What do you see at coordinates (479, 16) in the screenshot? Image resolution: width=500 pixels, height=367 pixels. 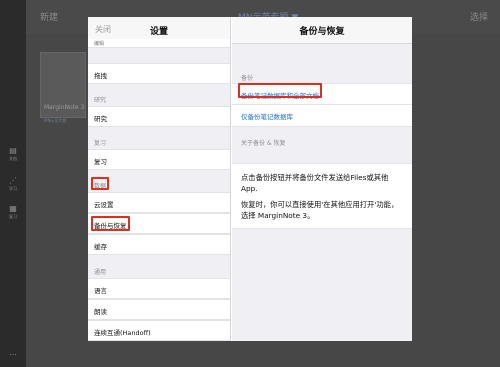 I see `select-button: 选择` at bounding box center [479, 16].